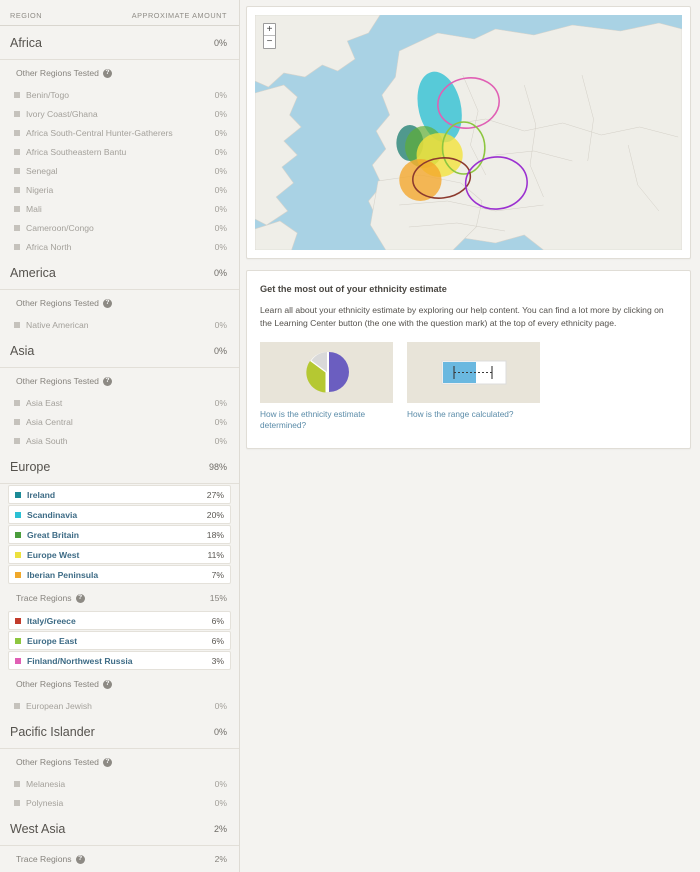  What do you see at coordinates (57, 303) in the screenshot?
I see `group-label-text: Other Regions Tested` at bounding box center [57, 303].